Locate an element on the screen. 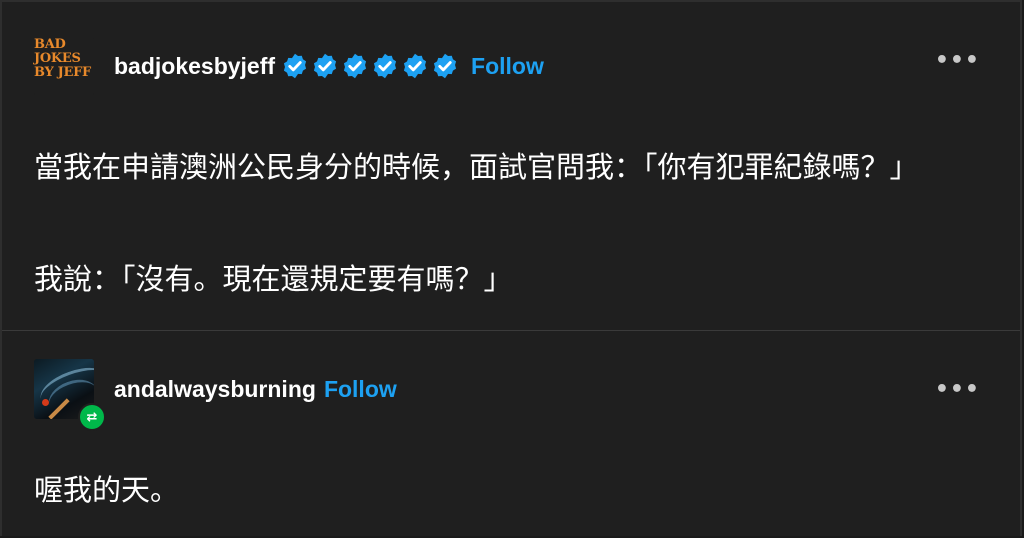 This screenshot has height=538, width=1024. verified-badges is located at coordinates (370, 66).